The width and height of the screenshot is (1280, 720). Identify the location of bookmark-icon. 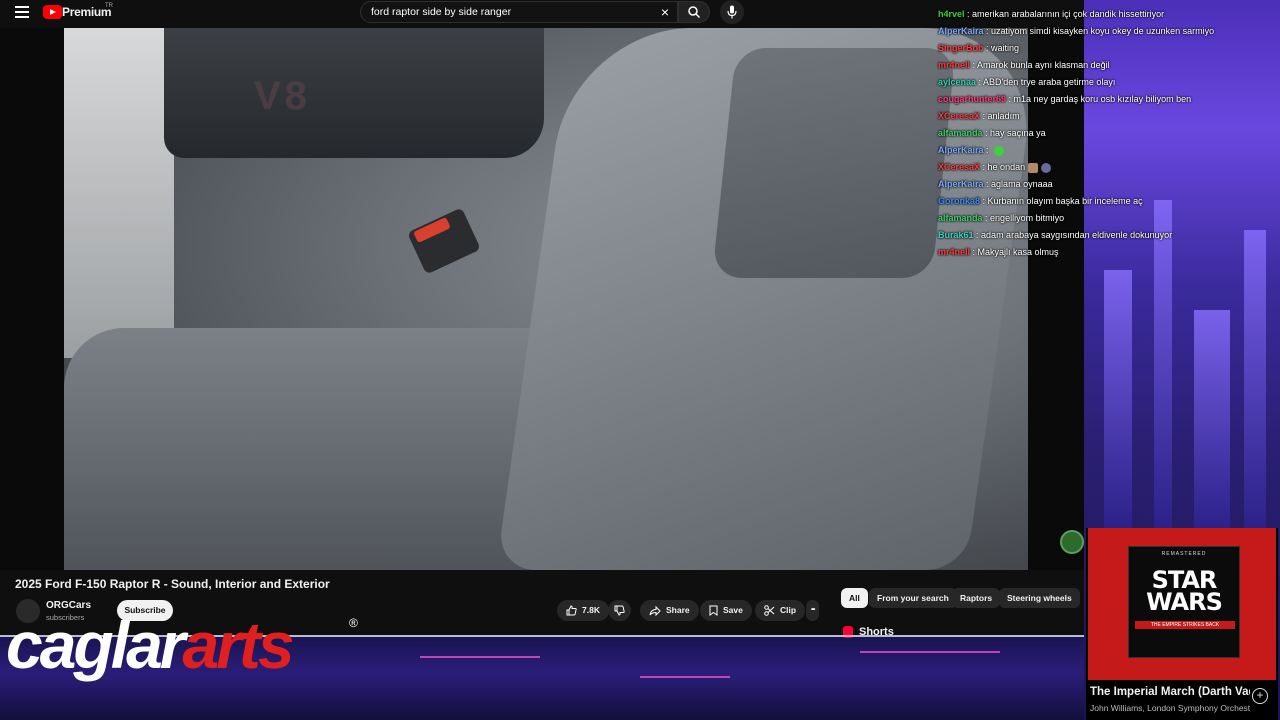
(713, 610).